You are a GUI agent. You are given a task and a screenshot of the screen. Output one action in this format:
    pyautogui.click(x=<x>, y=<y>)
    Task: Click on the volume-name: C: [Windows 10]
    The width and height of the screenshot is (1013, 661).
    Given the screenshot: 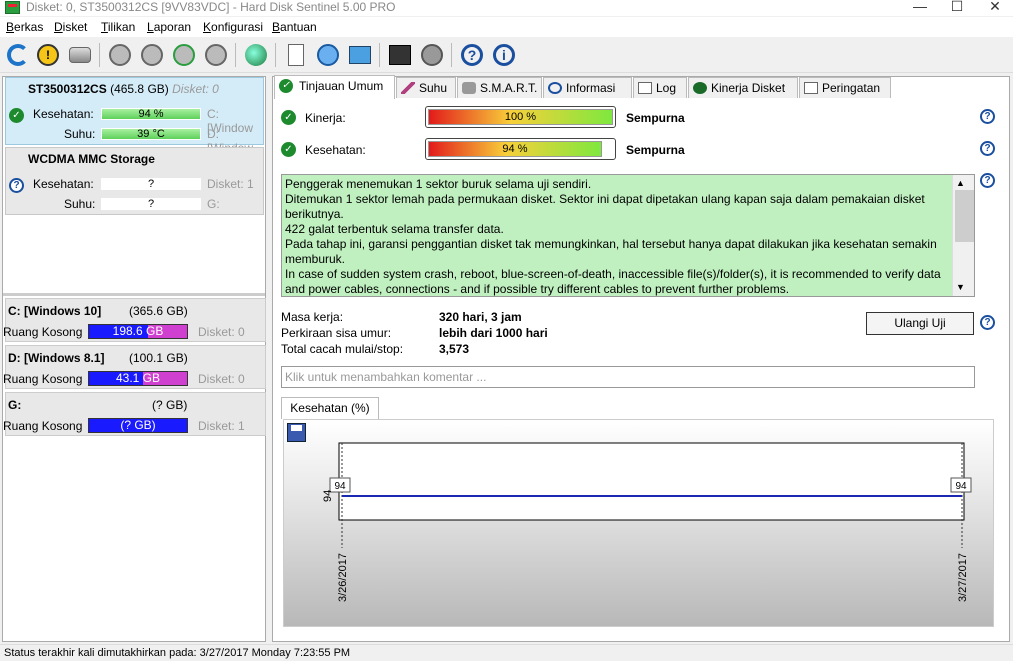 What is the action you would take?
    pyautogui.click(x=55, y=311)
    